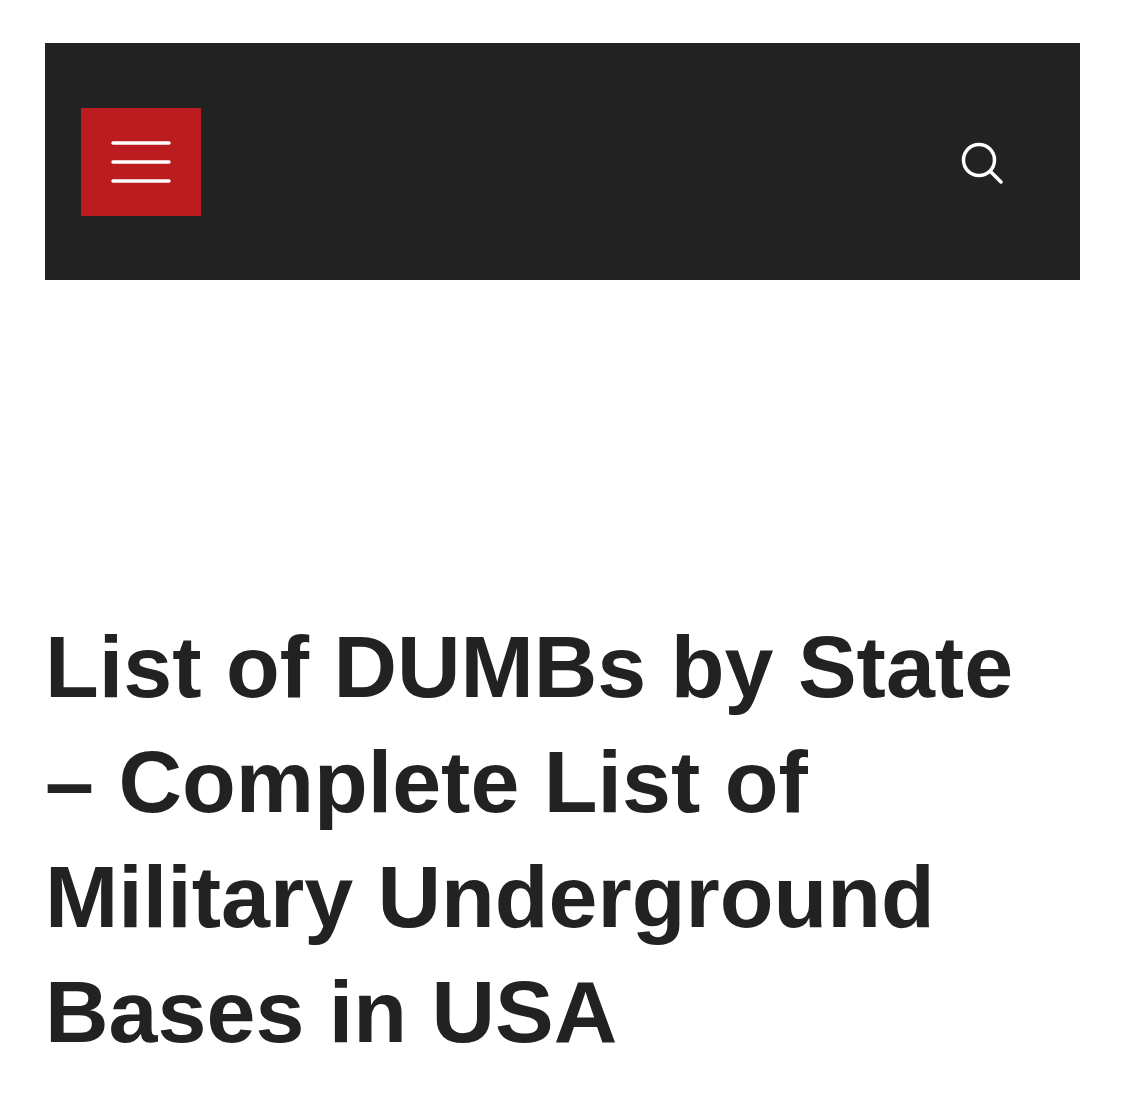 The height and width of the screenshot is (1096, 1125). I want to click on menu-icon, so click(141, 161).